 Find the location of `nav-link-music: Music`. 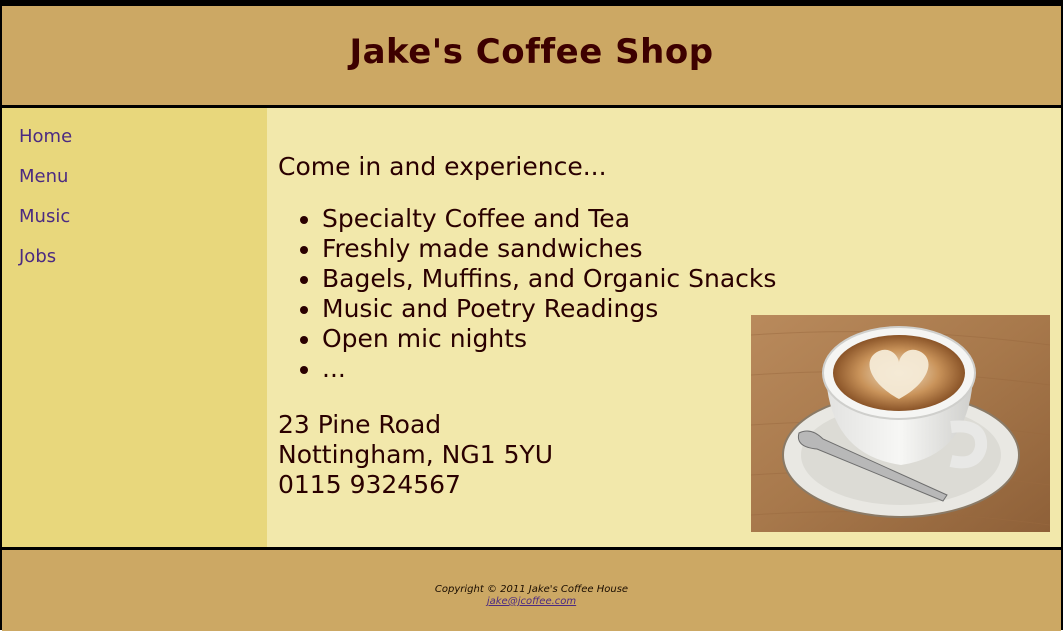

nav-link-music: Music is located at coordinates (44, 216).